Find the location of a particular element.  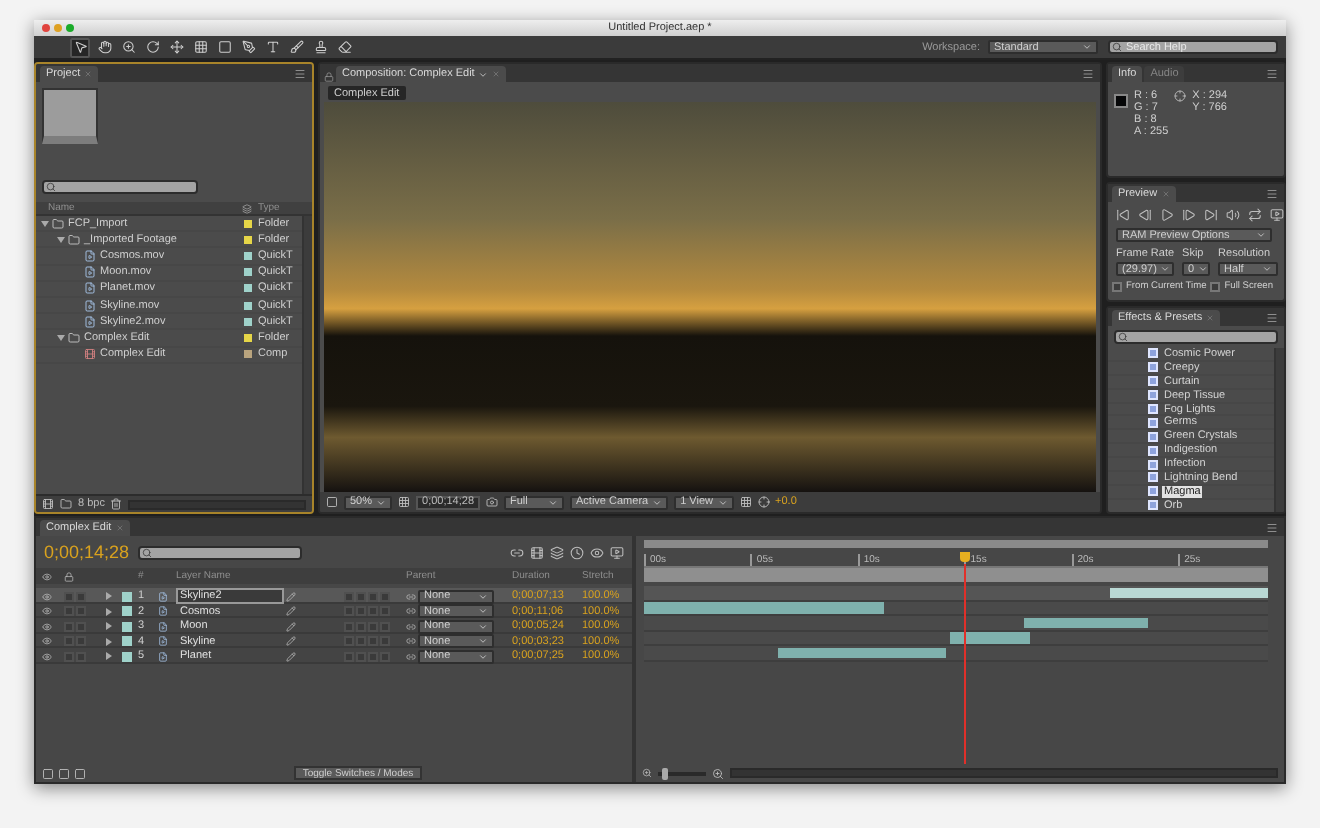

play-icon is located at coordinates (1167, 215).